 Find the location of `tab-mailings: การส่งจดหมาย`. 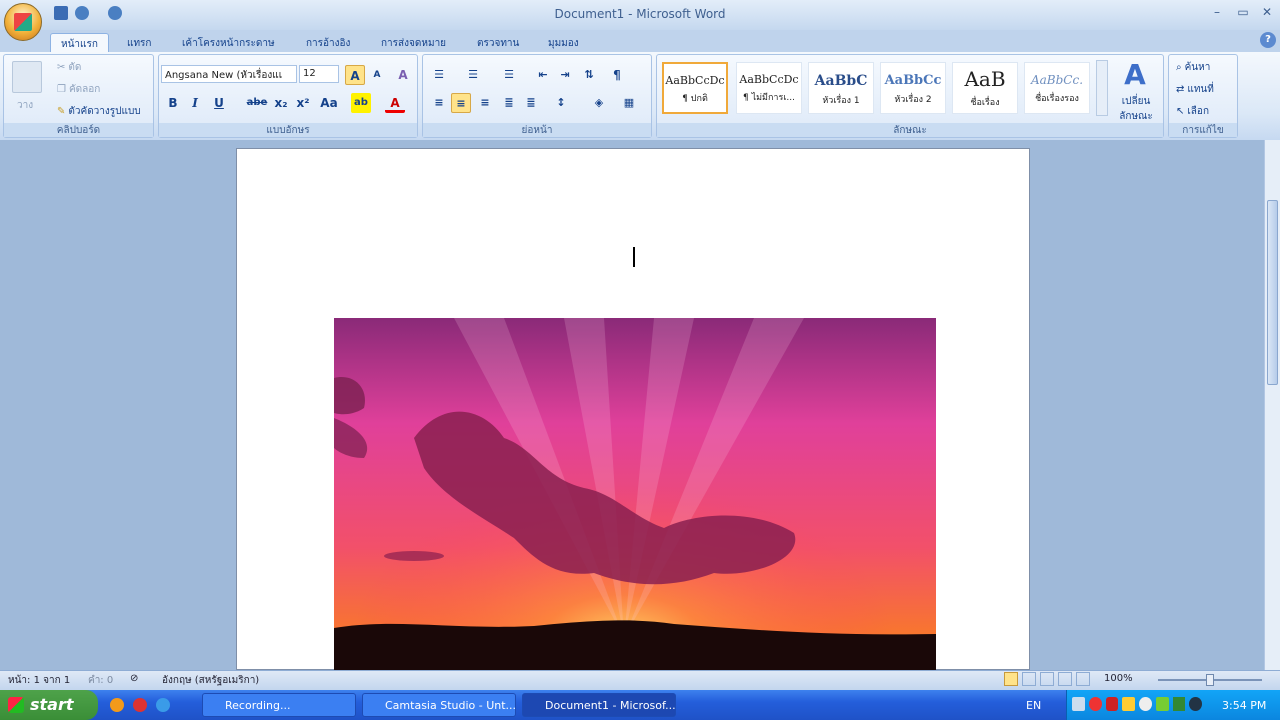

tab-mailings: การส่งจดหมาย is located at coordinates (413, 42).